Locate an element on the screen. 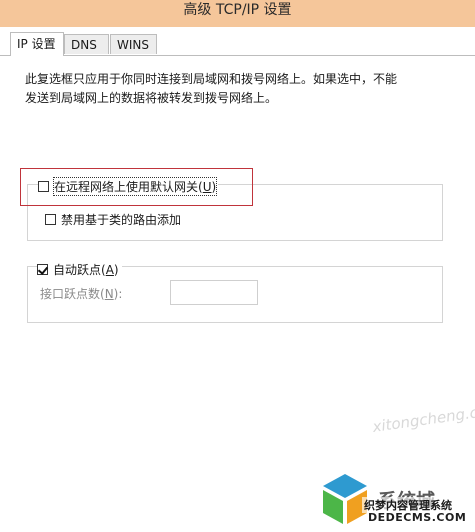 This screenshot has height=532, width=475. interface-metric-label: 接口跃点数(N): is located at coordinates (81, 294).